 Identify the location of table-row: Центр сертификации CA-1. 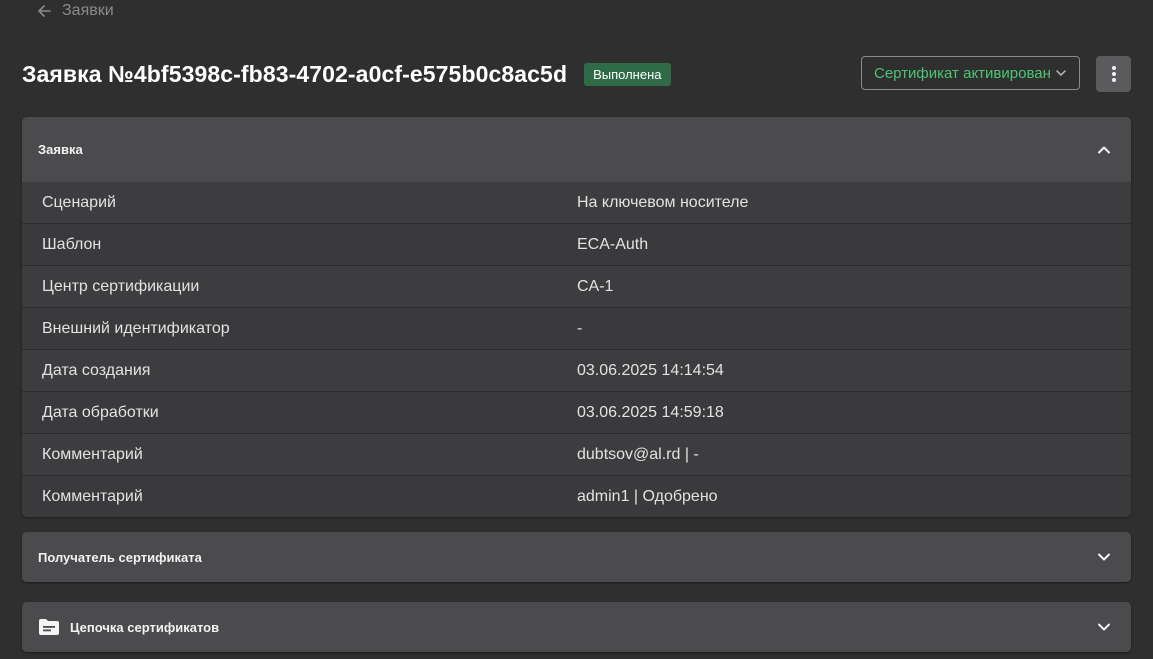
(576, 286).